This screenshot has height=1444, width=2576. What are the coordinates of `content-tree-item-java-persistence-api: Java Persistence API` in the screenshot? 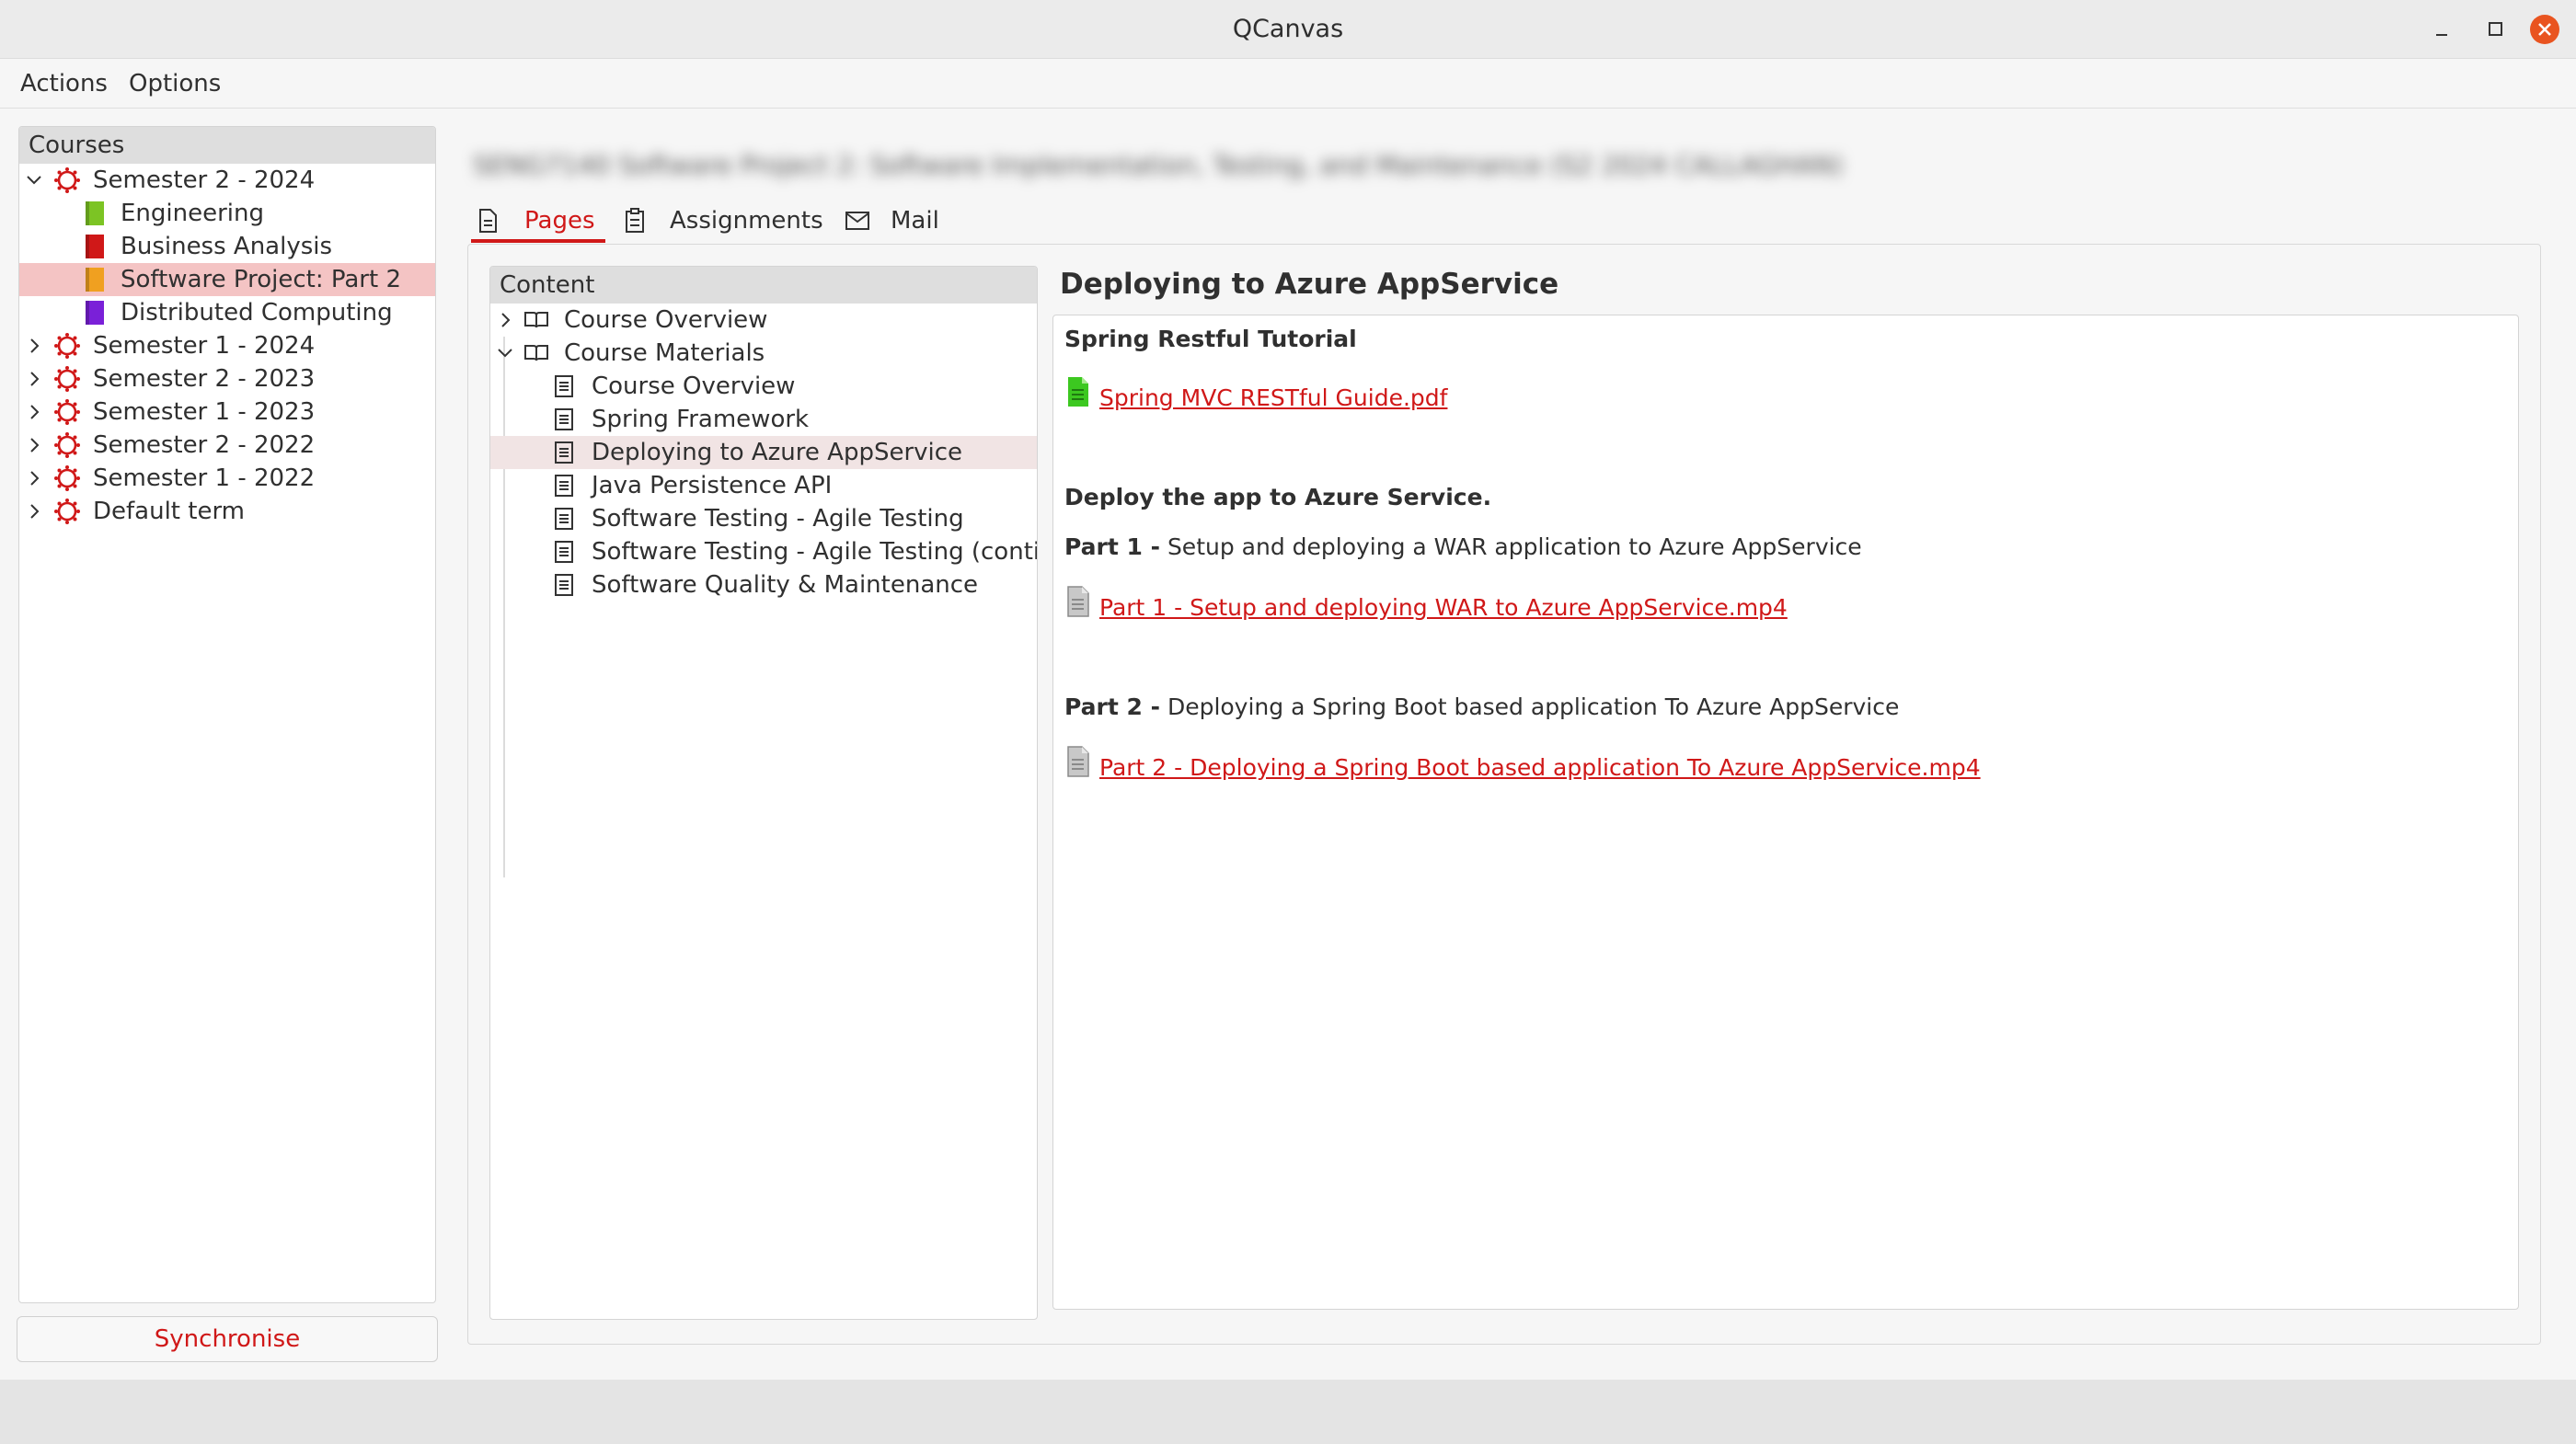 It's located at (763, 486).